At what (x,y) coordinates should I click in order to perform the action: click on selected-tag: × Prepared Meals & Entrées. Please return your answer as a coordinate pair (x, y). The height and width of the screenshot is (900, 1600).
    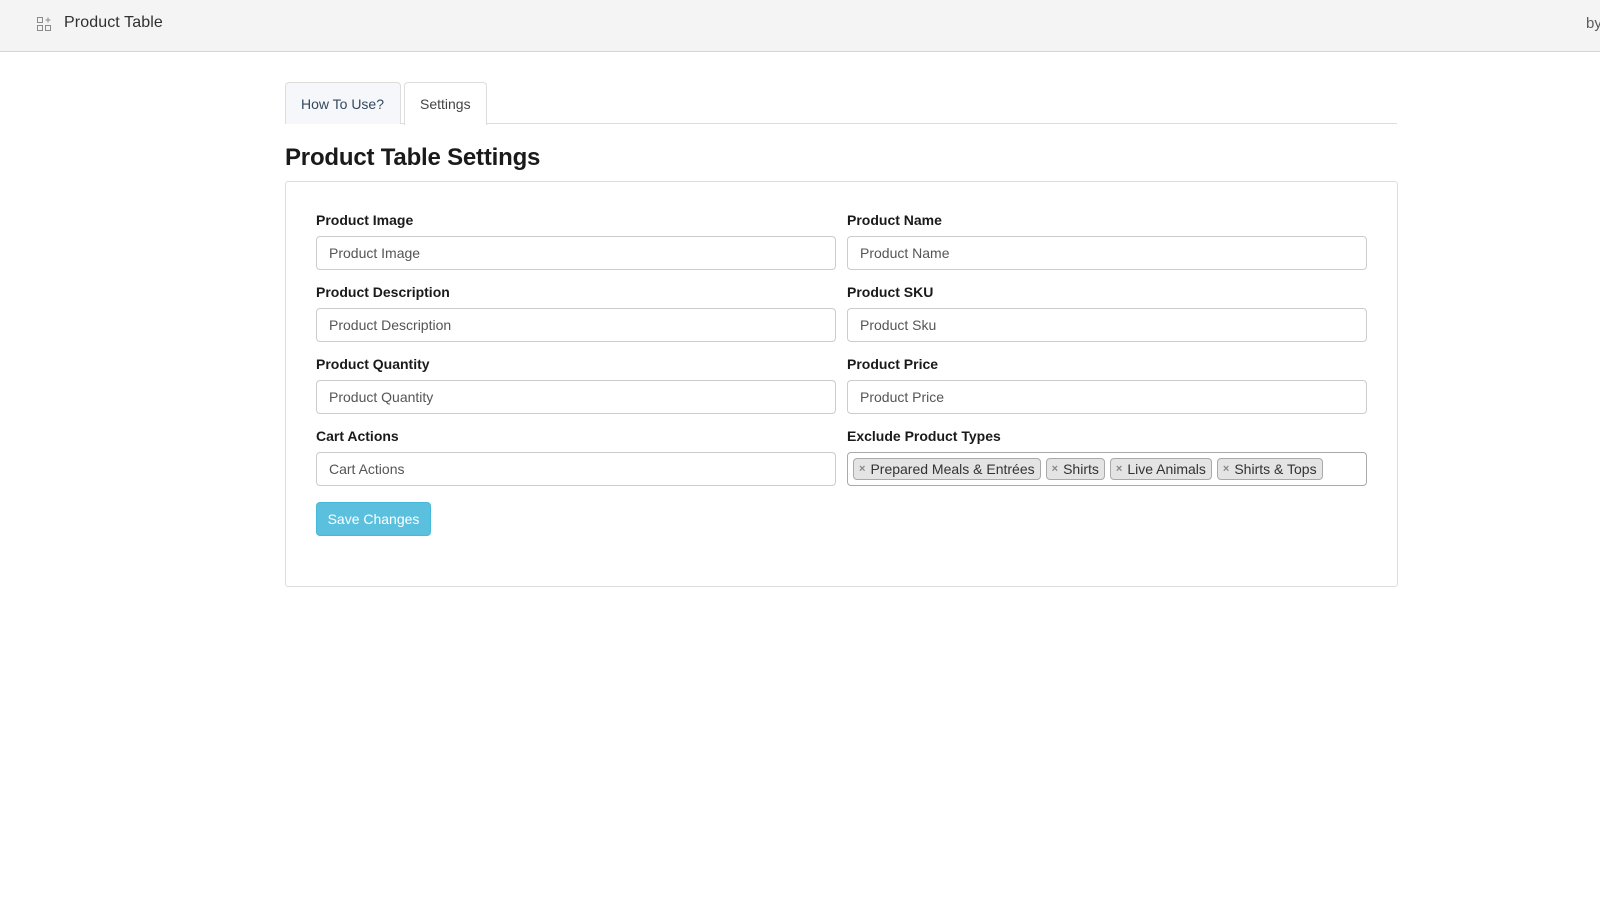
    Looking at the image, I should click on (947, 469).